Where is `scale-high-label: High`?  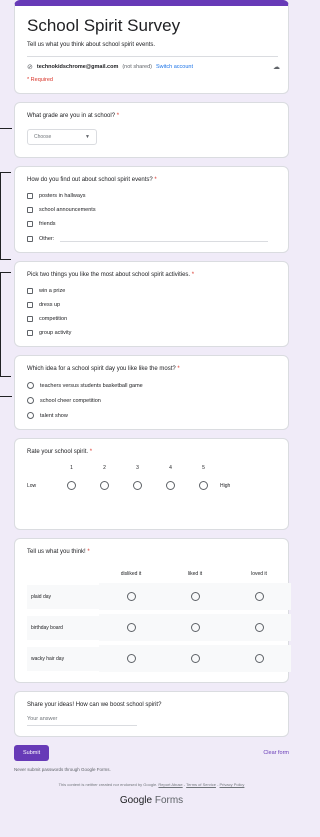
scale-high-label: High is located at coordinates (225, 485).